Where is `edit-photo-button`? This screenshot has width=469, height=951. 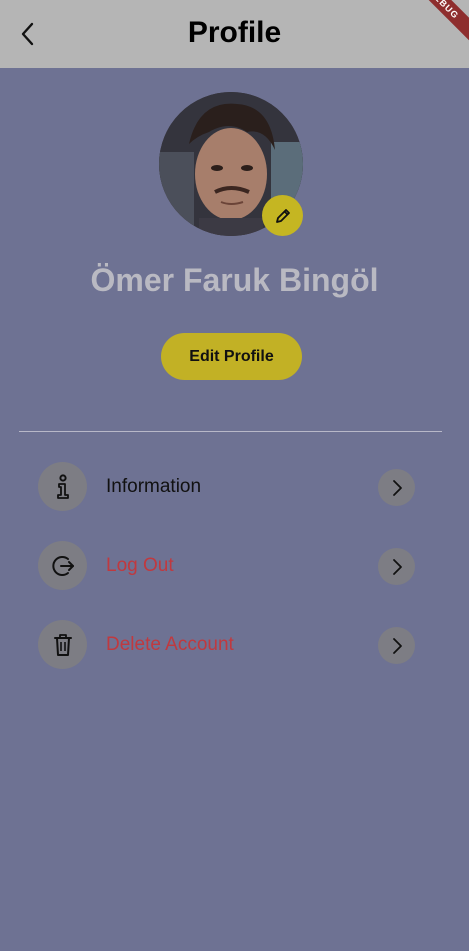
edit-photo-button is located at coordinates (282, 215).